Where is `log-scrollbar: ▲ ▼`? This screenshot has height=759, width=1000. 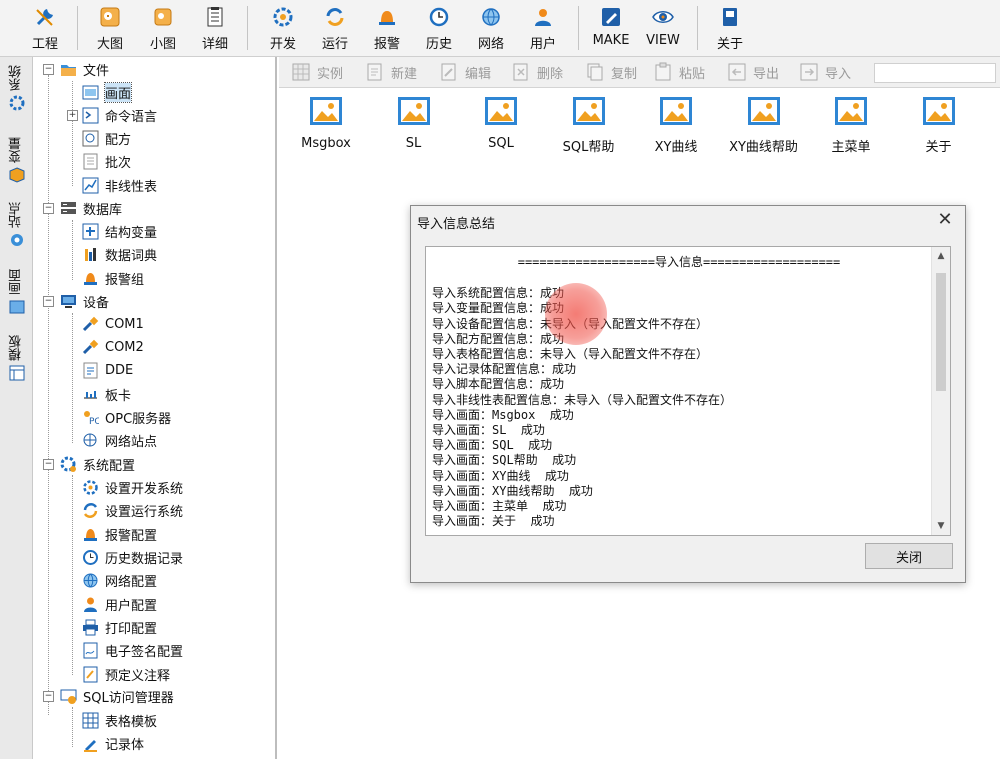
log-scrollbar: ▲ ▼ is located at coordinates (940, 391).